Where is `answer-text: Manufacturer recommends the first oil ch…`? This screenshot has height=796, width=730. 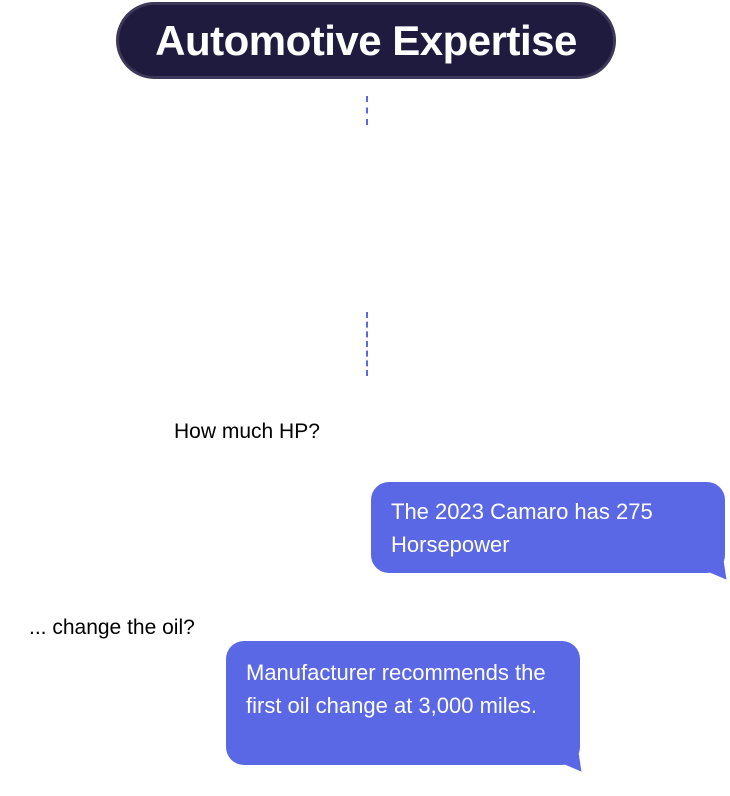 answer-text: Manufacturer recommends the first oil ch… is located at coordinates (396, 689).